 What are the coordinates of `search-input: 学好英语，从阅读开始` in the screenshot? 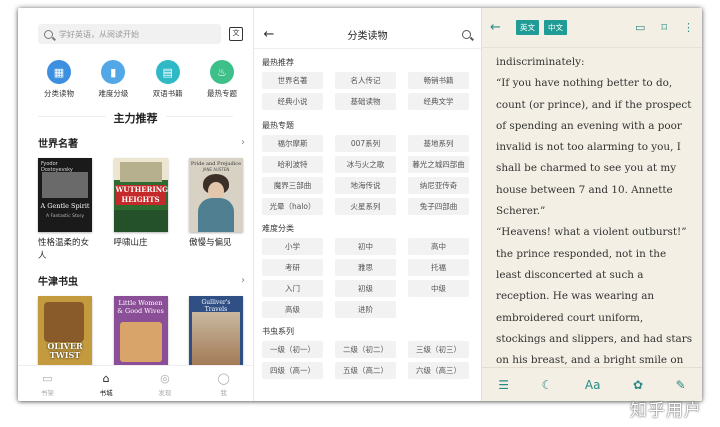 It's located at (129, 34).